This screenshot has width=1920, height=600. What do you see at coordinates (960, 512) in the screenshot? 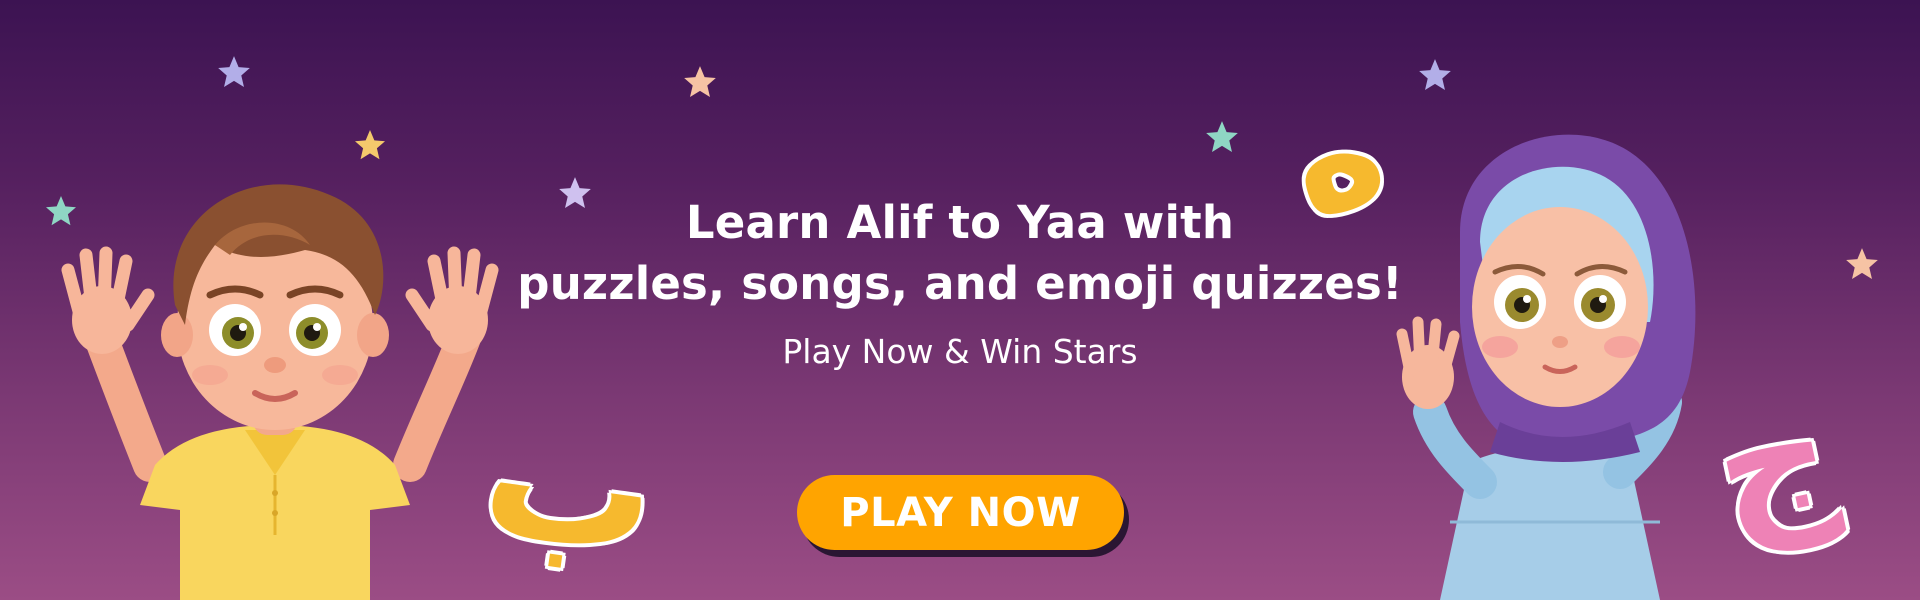
I see `play-now-button: PLAY NOW` at bounding box center [960, 512].